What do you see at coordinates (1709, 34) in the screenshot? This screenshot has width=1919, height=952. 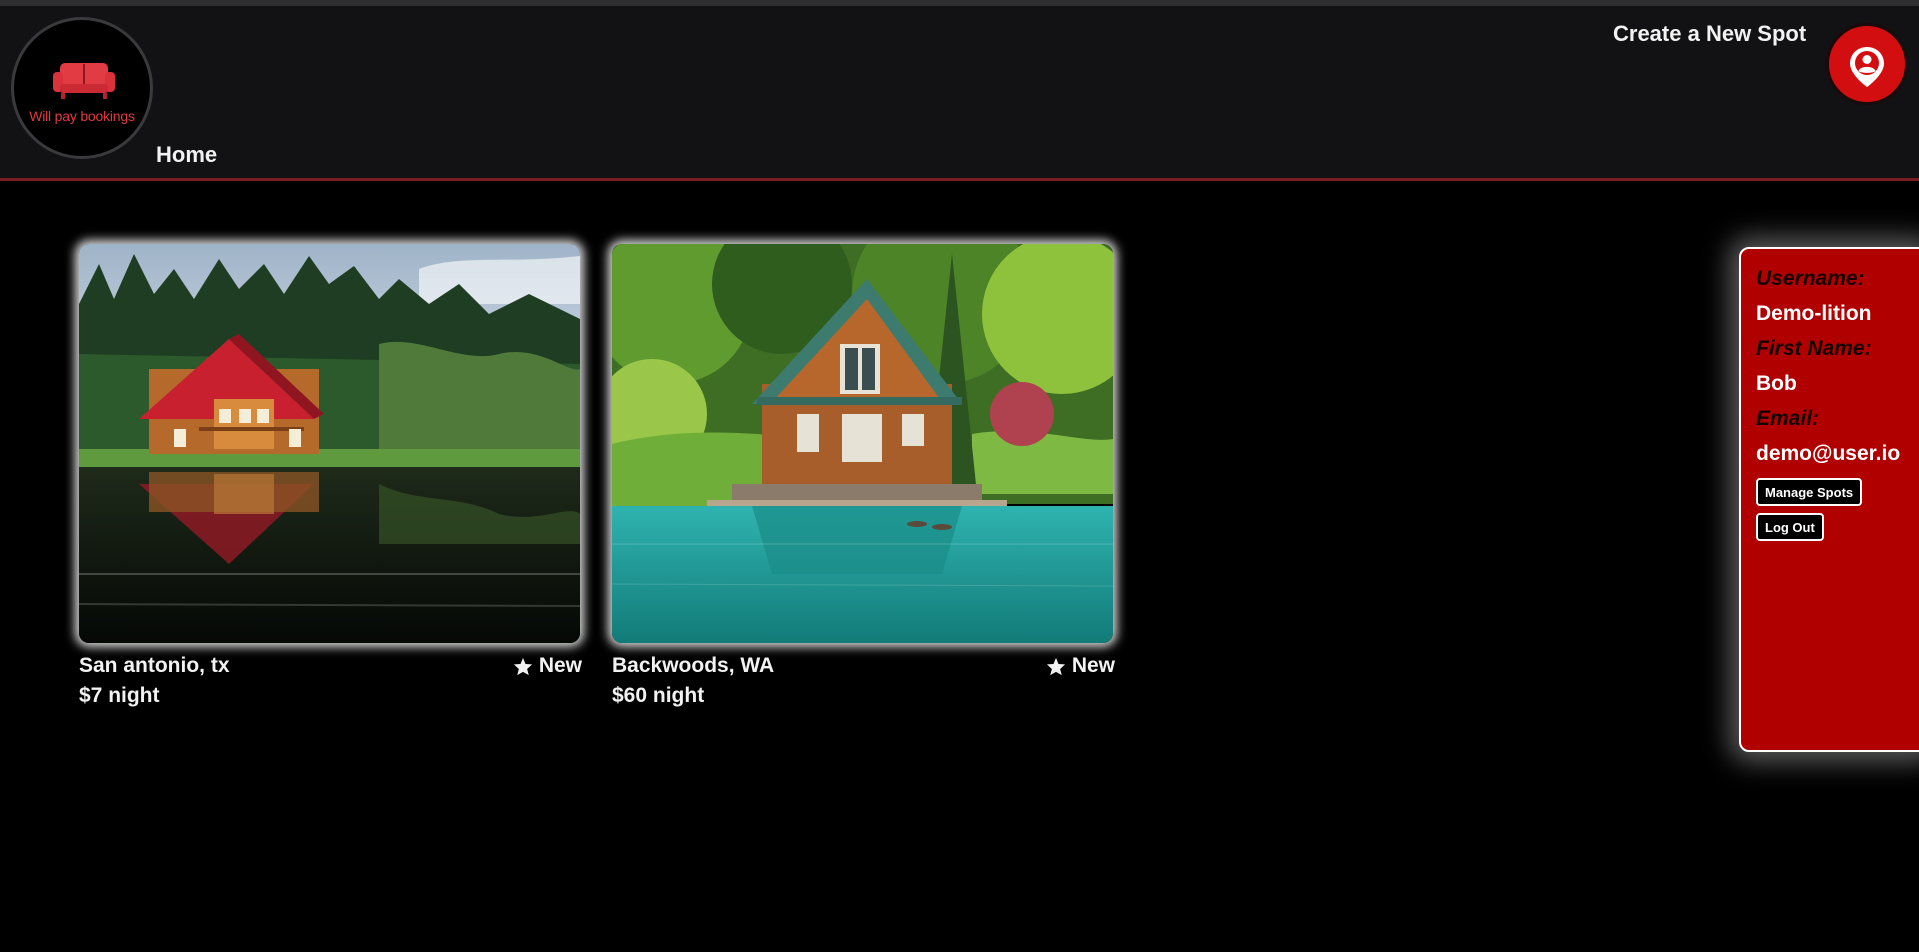 I see `create-spot-link: Create a New Spot` at bounding box center [1709, 34].